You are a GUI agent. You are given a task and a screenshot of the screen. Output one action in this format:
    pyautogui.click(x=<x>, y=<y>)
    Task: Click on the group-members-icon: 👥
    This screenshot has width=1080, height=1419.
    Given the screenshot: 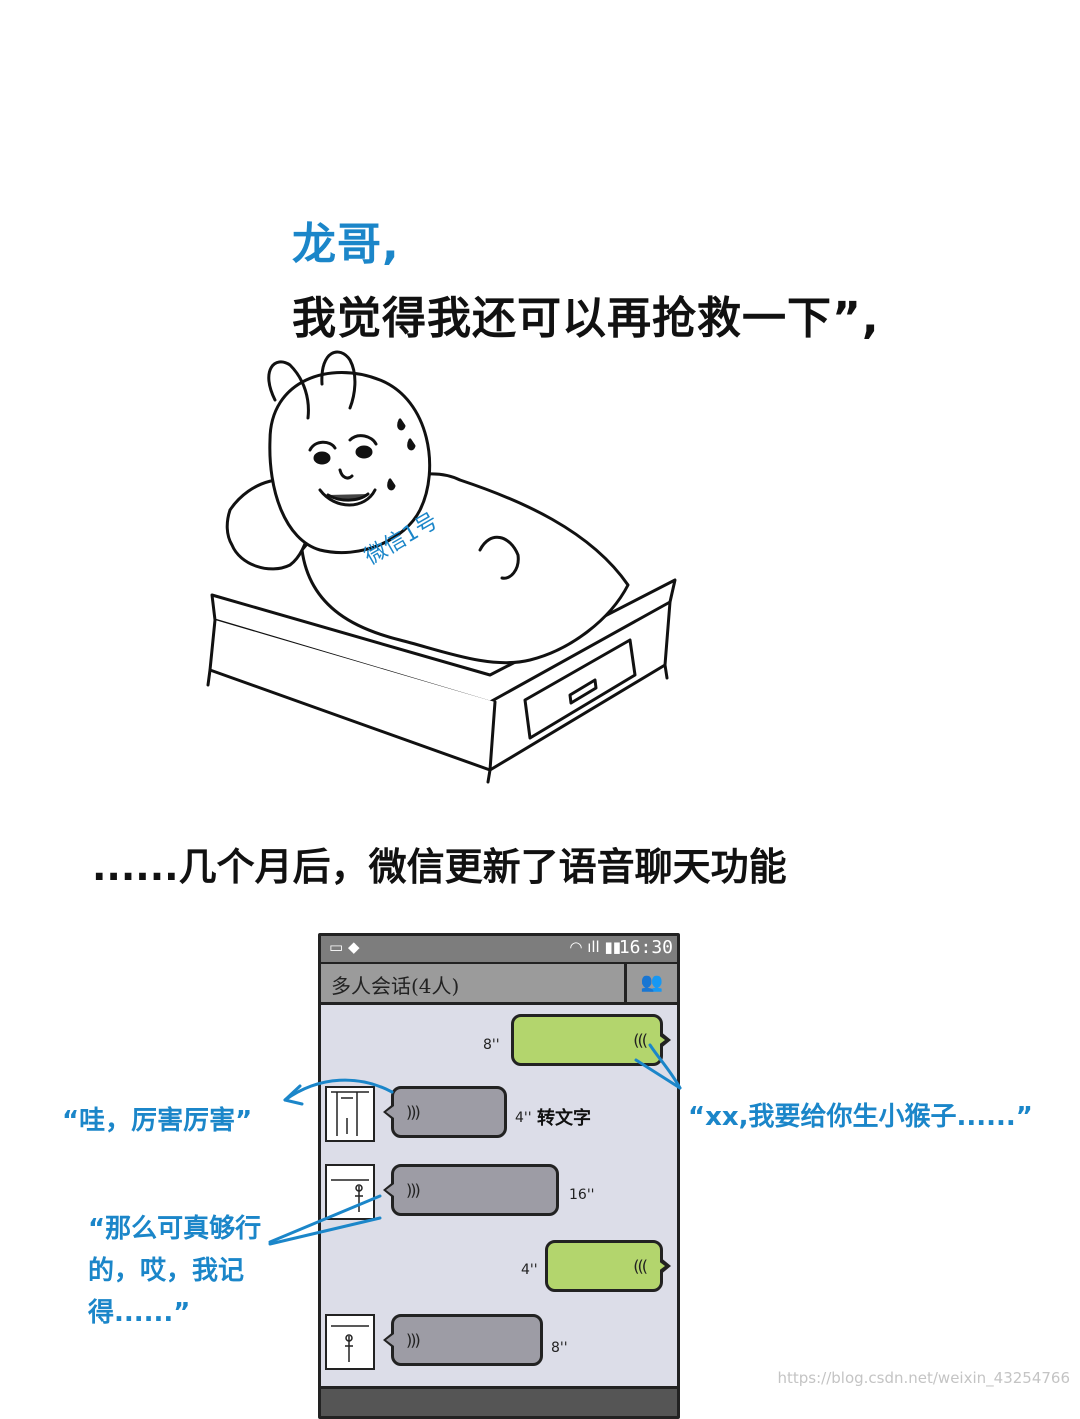 What is the action you would take?
    pyautogui.click(x=650, y=983)
    